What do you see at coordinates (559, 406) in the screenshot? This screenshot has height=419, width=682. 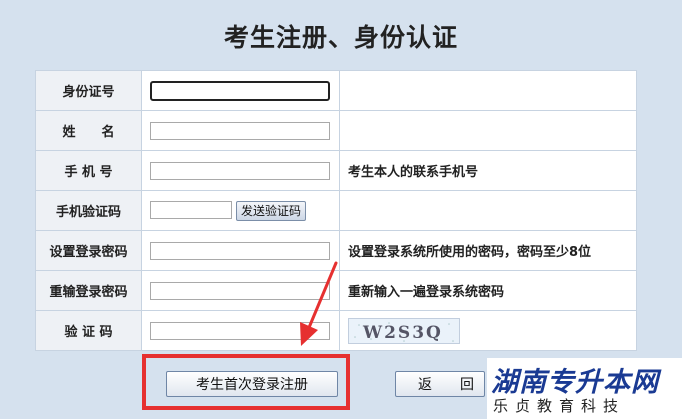 I see `watermark-sub-text: 乐贞教育科技` at bounding box center [559, 406].